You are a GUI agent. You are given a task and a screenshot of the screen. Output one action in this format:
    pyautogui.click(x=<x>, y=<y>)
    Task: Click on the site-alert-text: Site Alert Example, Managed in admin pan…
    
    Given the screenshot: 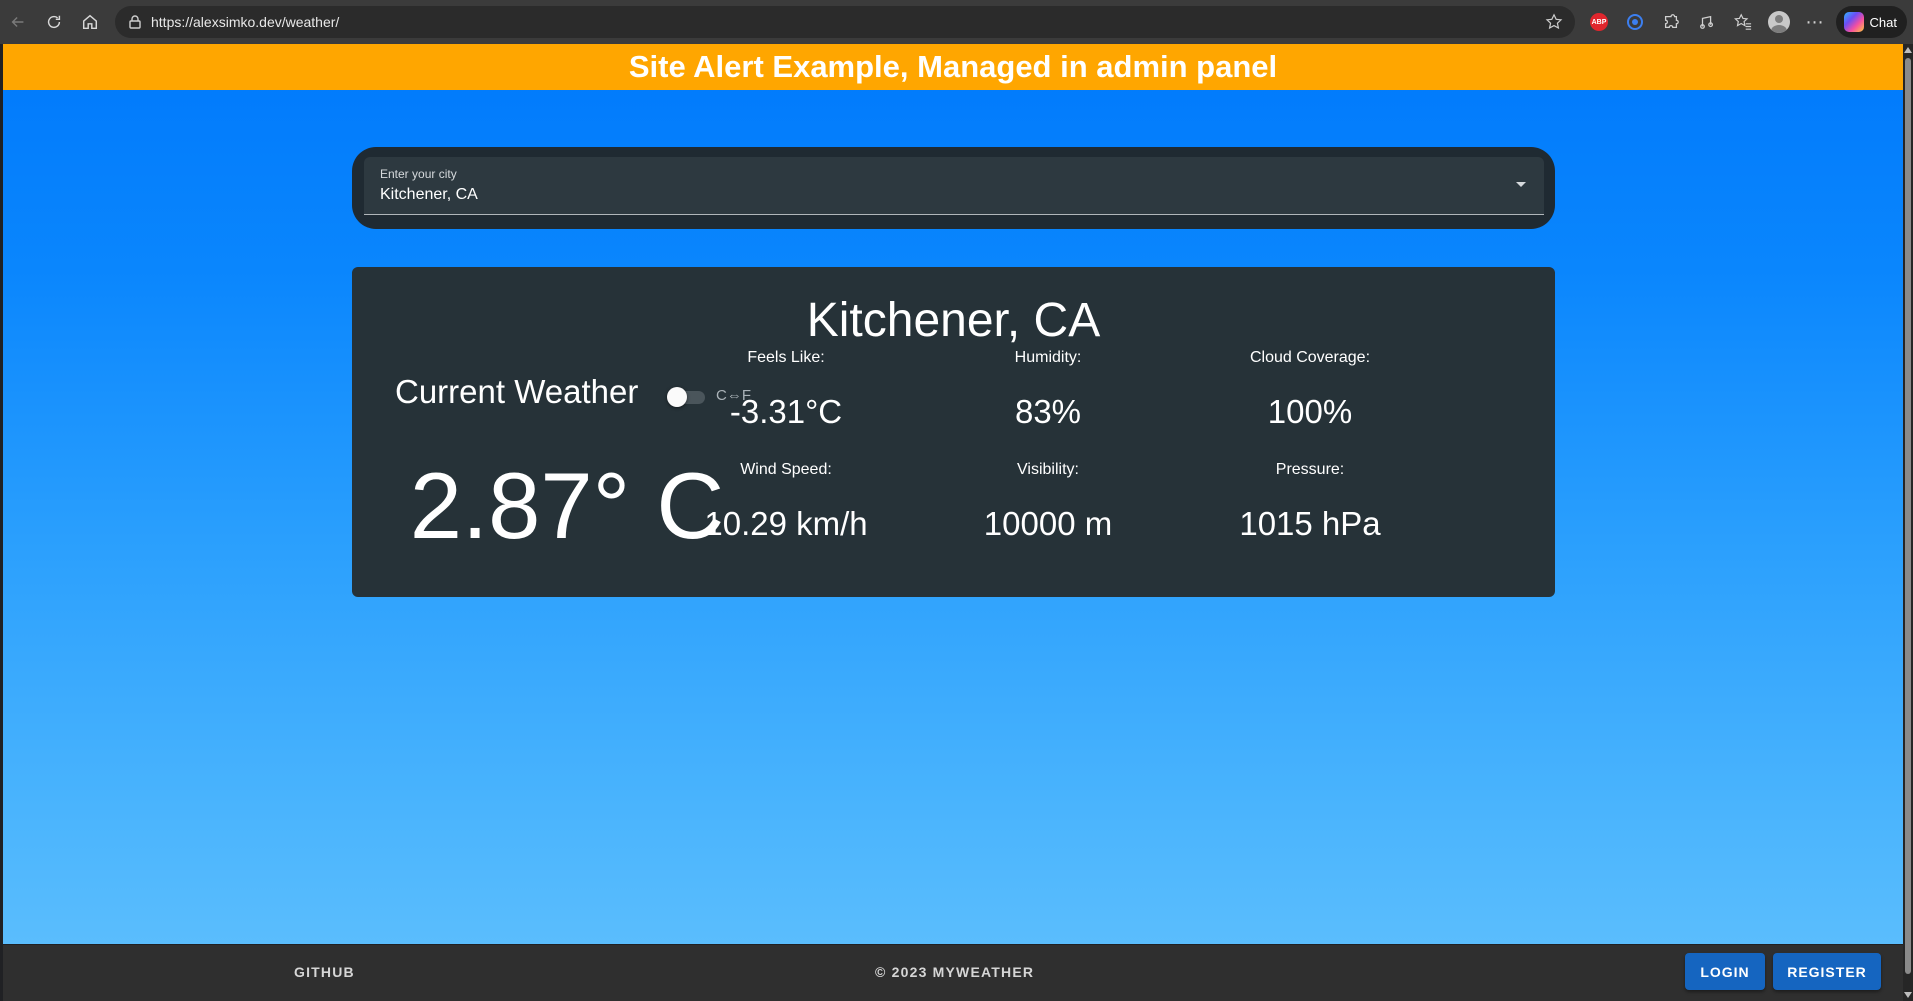 What is the action you would take?
    pyautogui.click(x=953, y=66)
    